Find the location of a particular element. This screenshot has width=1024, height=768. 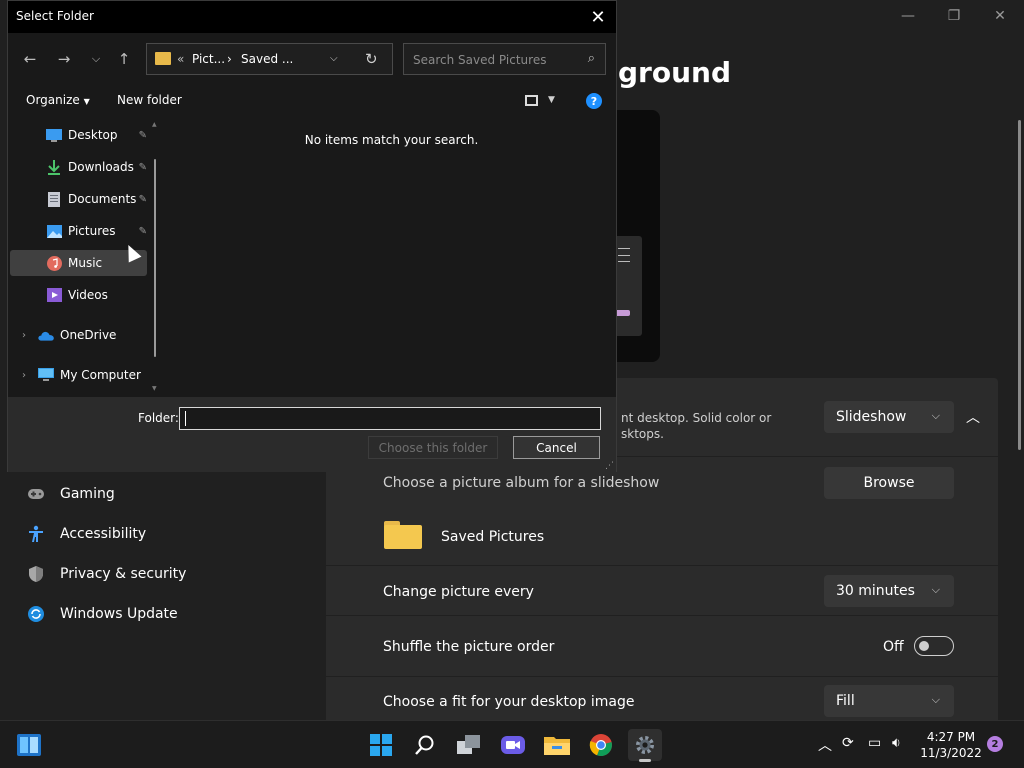

fit-dropdown: Fill ⌵ is located at coordinates (889, 701).